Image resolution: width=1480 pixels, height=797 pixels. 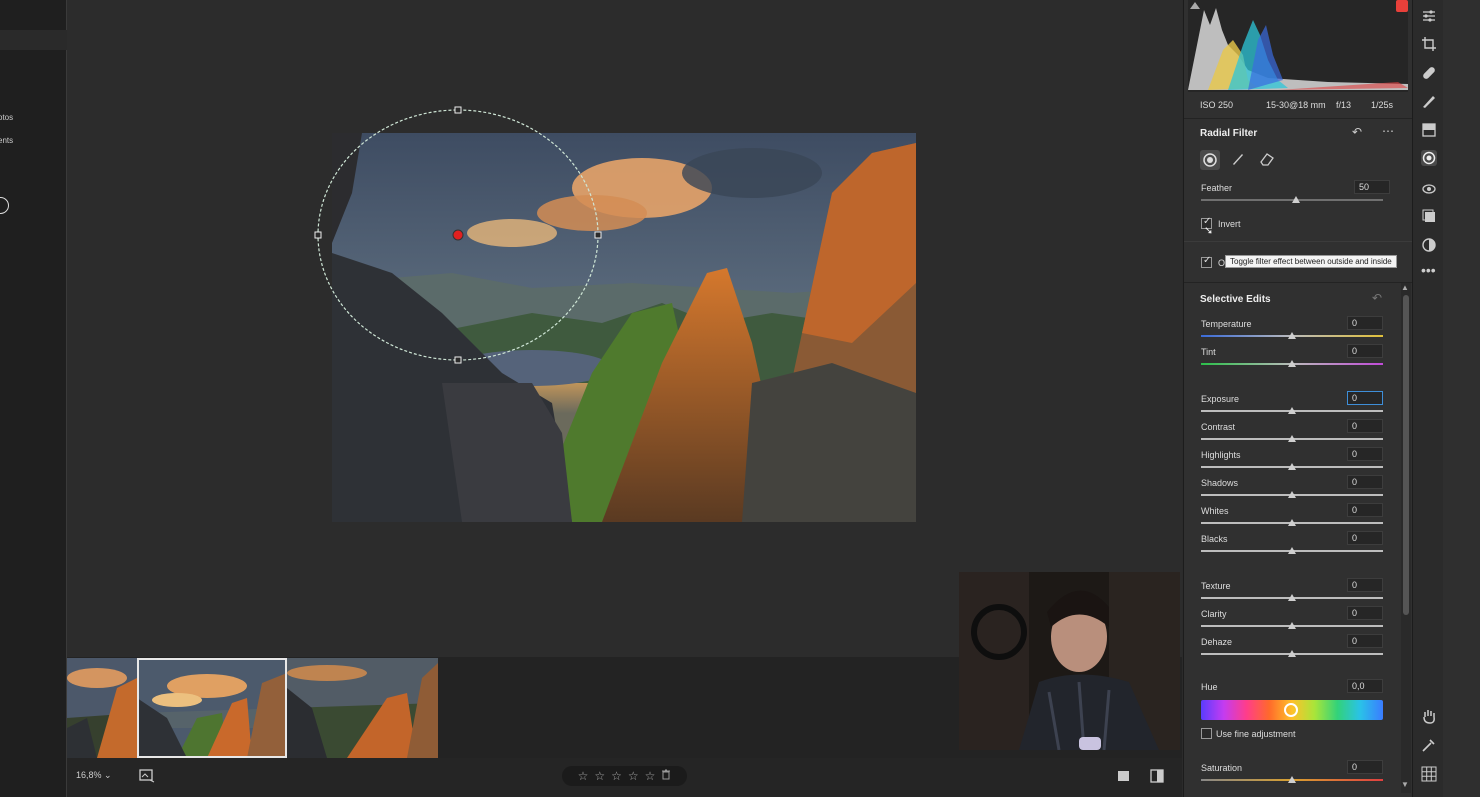 What do you see at coordinates (1388, 131) in the screenshot?
I see `more-options-icon: ⋯` at bounding box center [1388, 131].